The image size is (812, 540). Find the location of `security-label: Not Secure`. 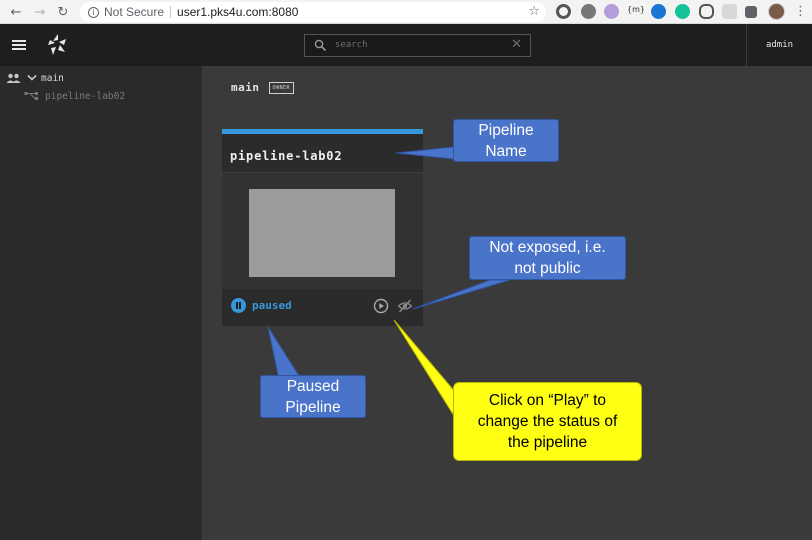

security-label: Not Secure is located at coordinates (134, 12).